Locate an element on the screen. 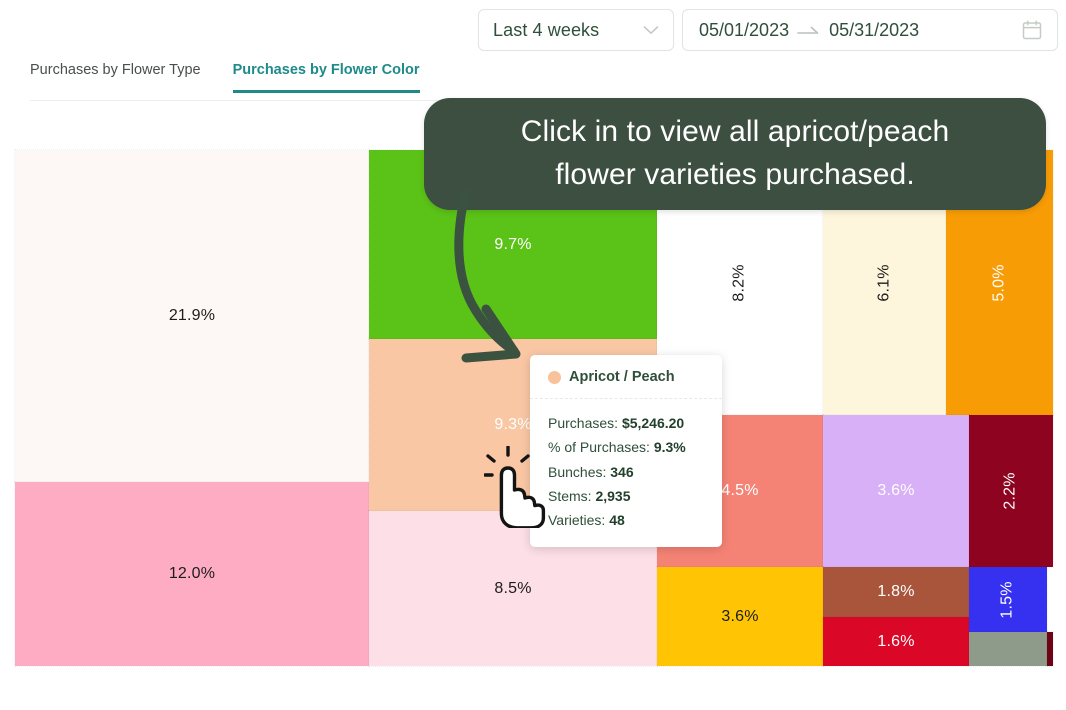 Image resolution: width=1066 pixels, height=710 pixels. treemap-cell-label: 9.3% is located at coordinates (513, 424).